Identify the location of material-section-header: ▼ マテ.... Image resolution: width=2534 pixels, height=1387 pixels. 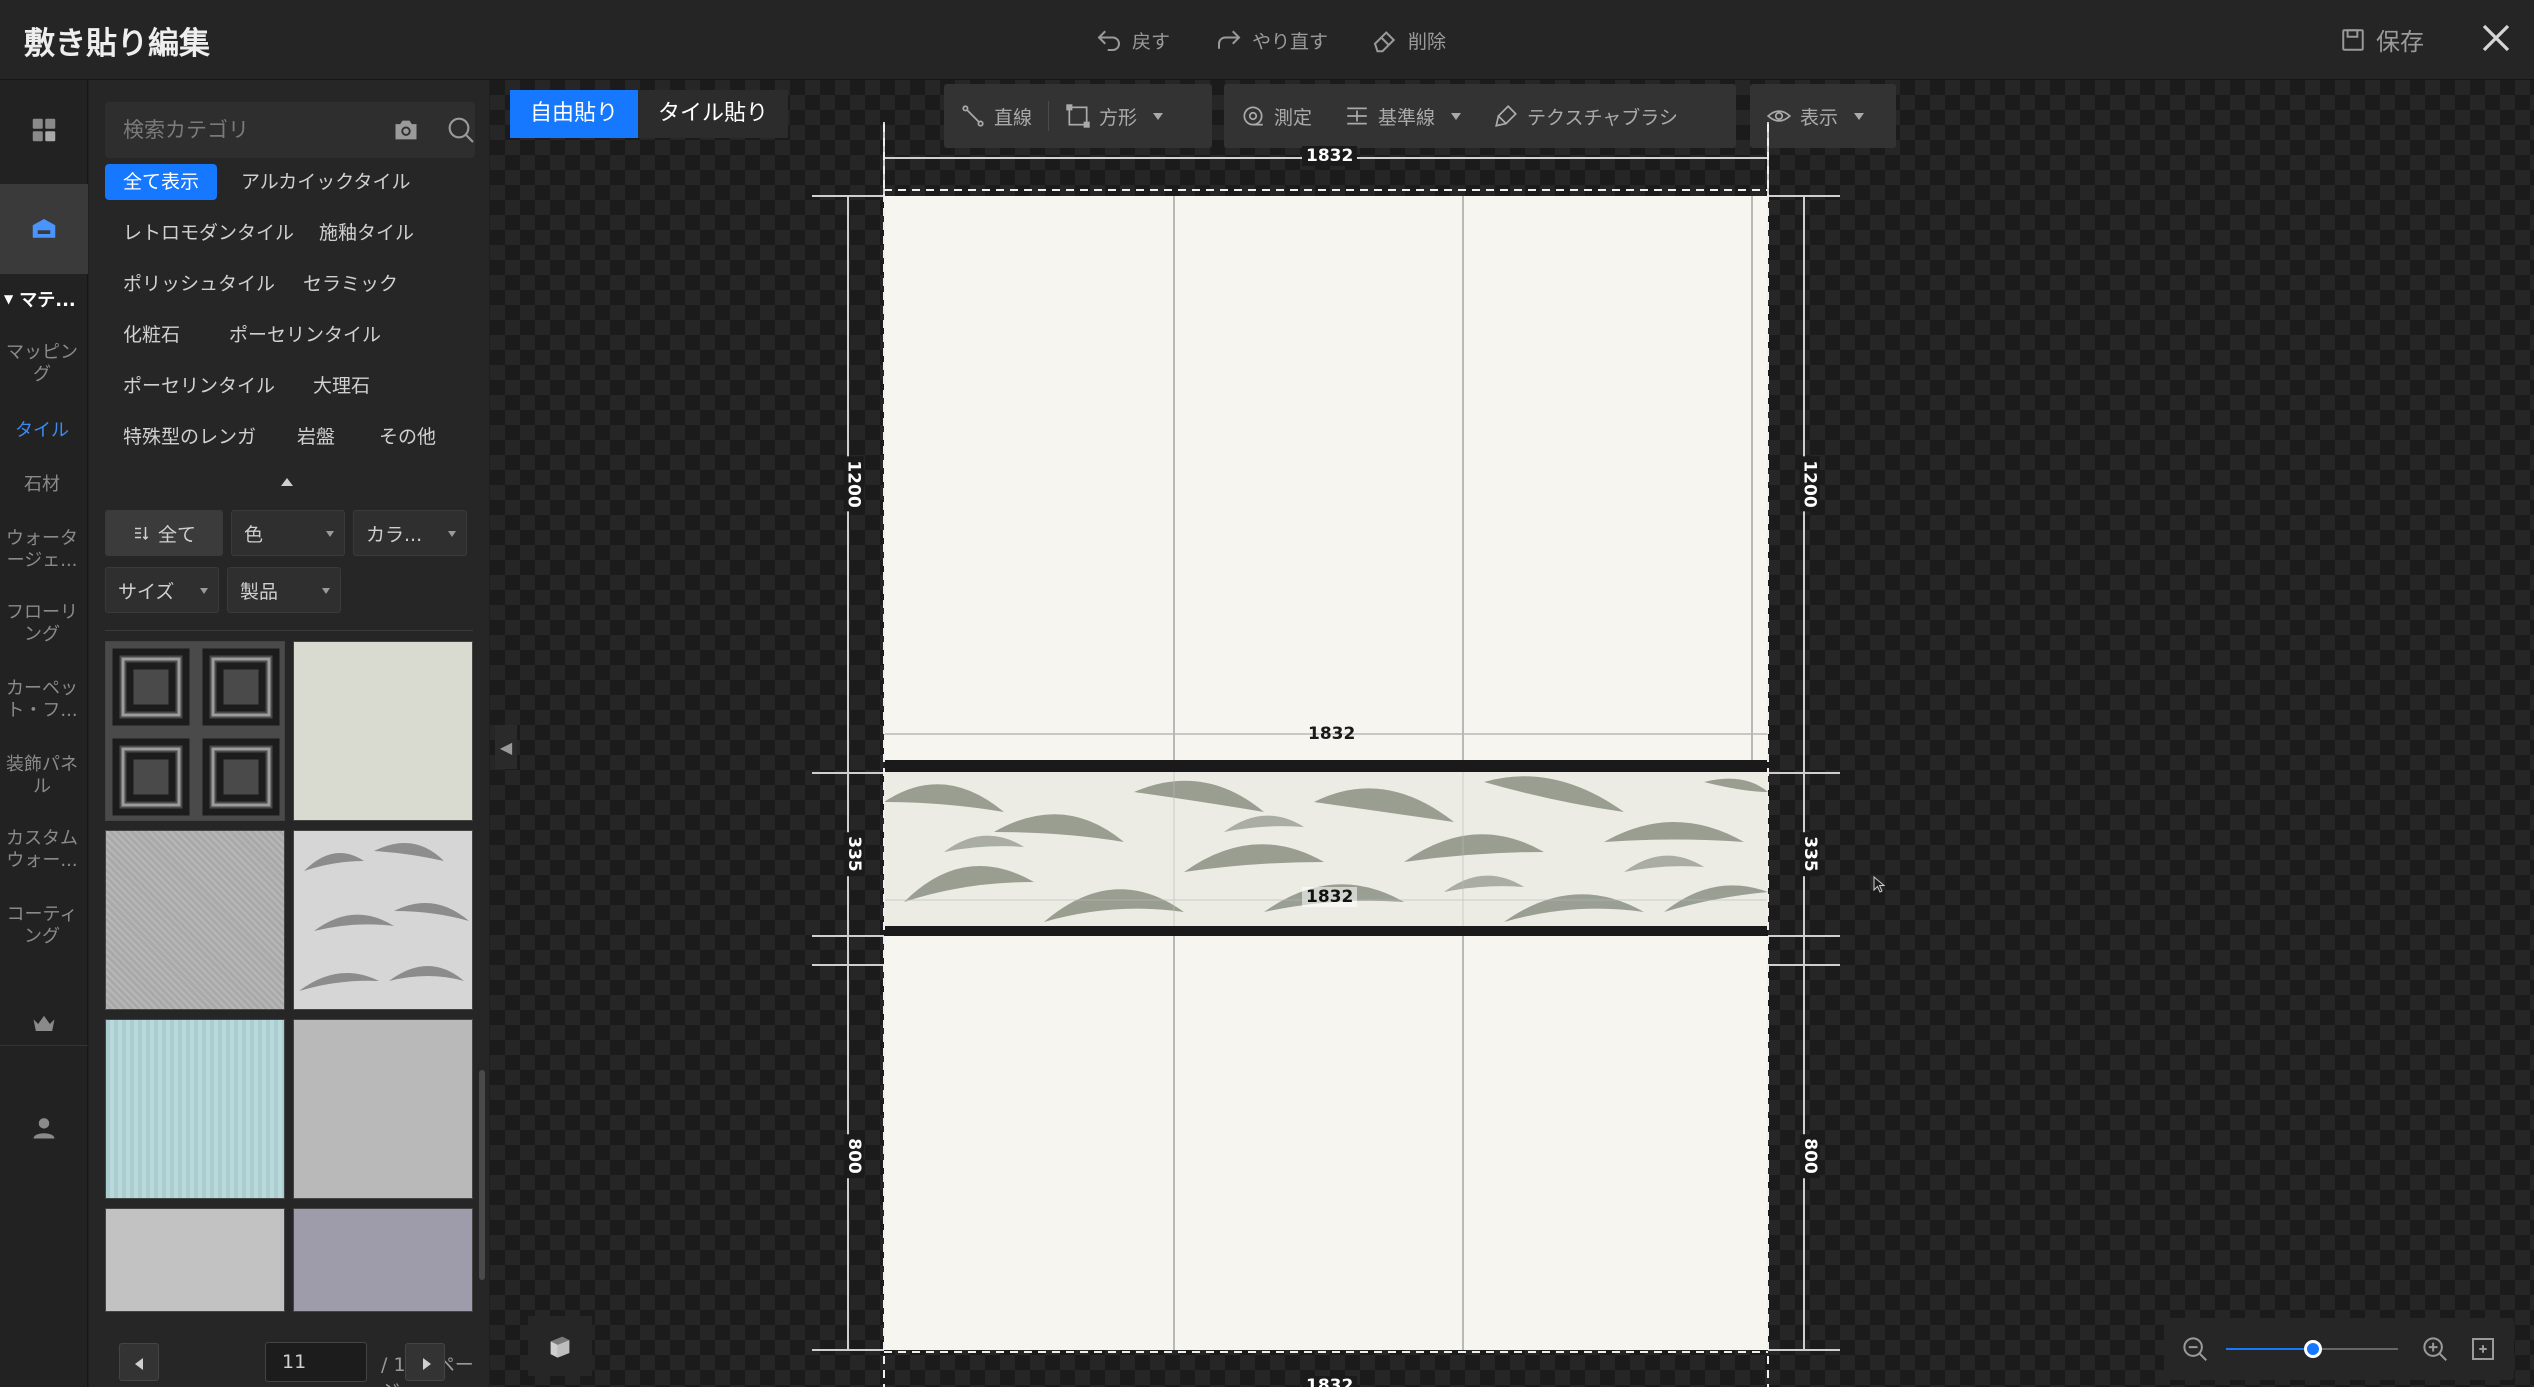
(40, 299).